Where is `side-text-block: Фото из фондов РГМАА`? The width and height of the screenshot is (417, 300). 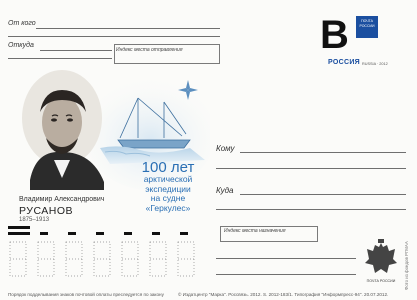
side-text-block: Фото из фондов РГМАА is located at coordinates (408, 240).